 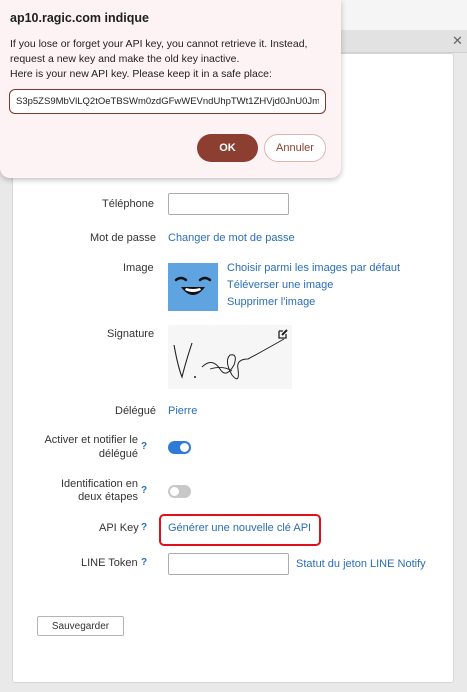 I want to click on highlight-box, so click(x=240, y=530).